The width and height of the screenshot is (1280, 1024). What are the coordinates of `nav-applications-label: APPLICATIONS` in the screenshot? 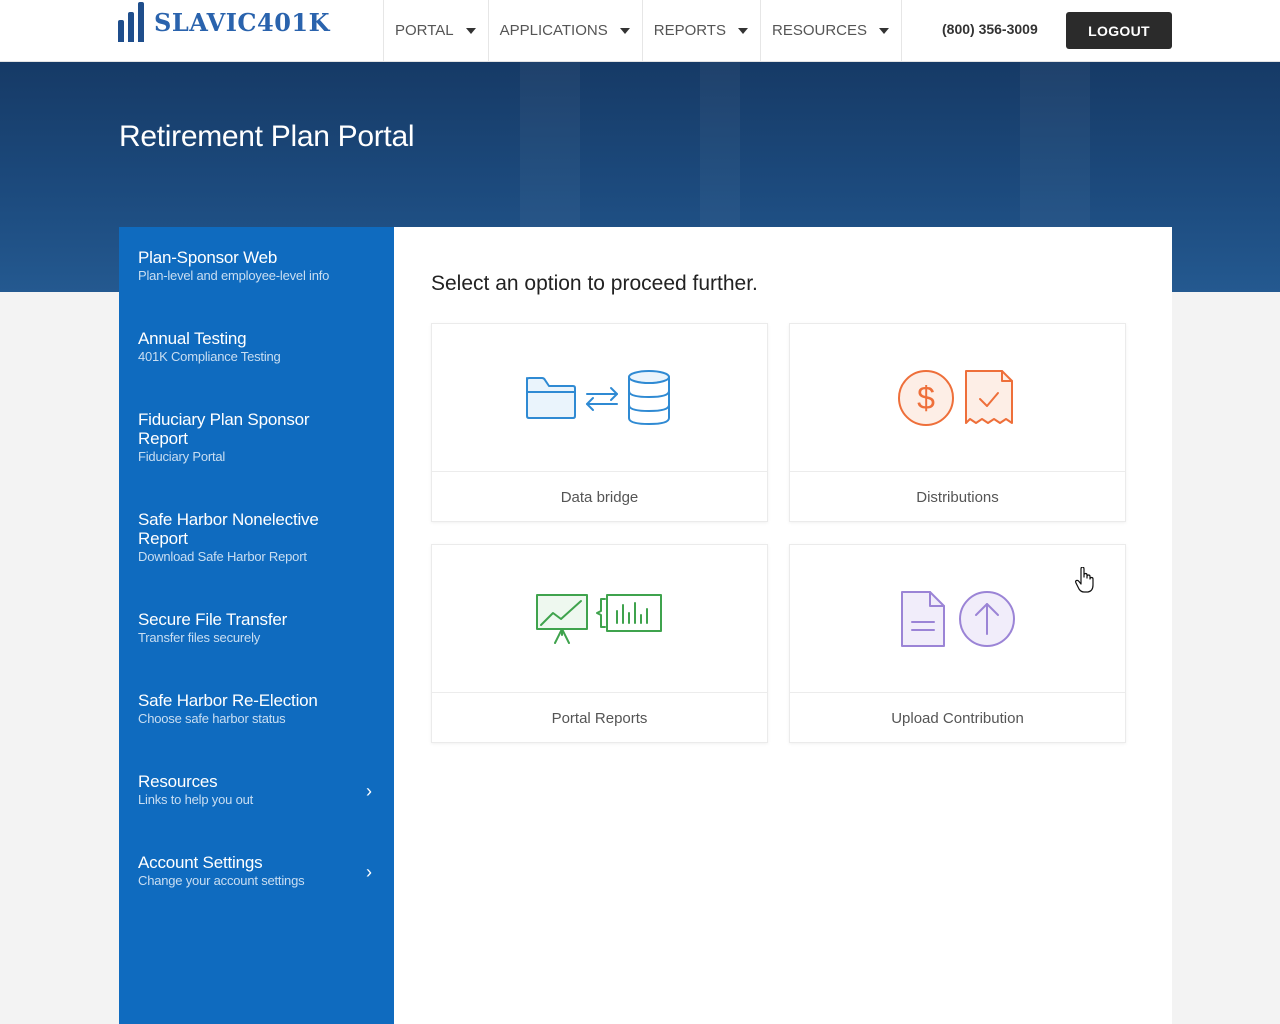 It's located at (553, 30).